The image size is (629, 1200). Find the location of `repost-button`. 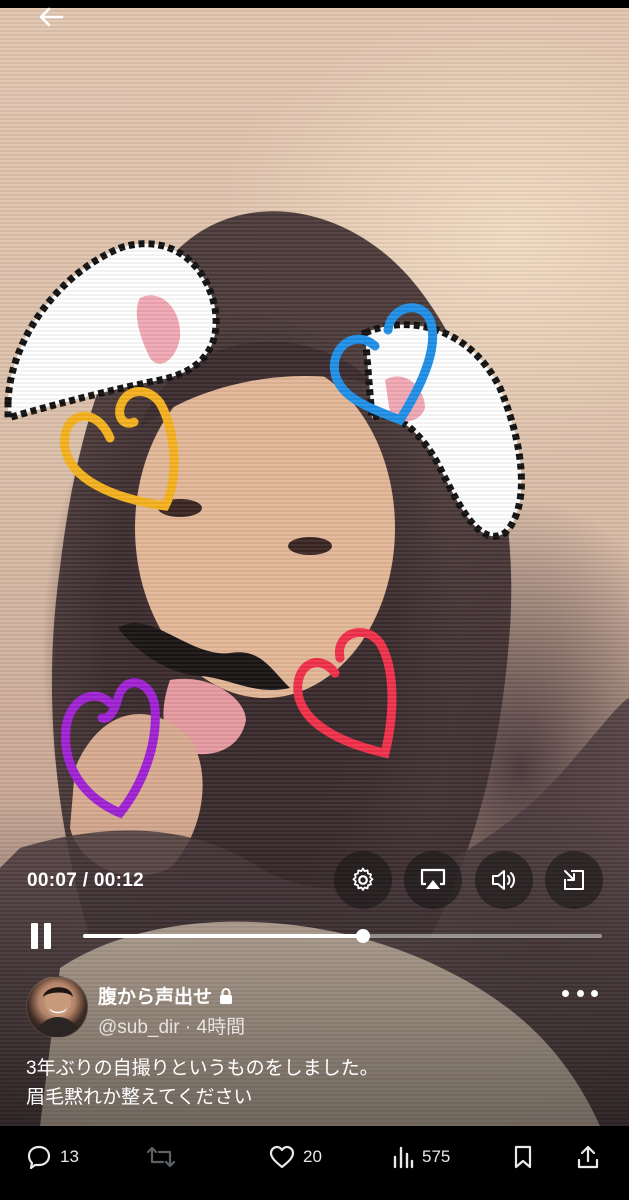

repost-button is located at coordinates (165, 1157).